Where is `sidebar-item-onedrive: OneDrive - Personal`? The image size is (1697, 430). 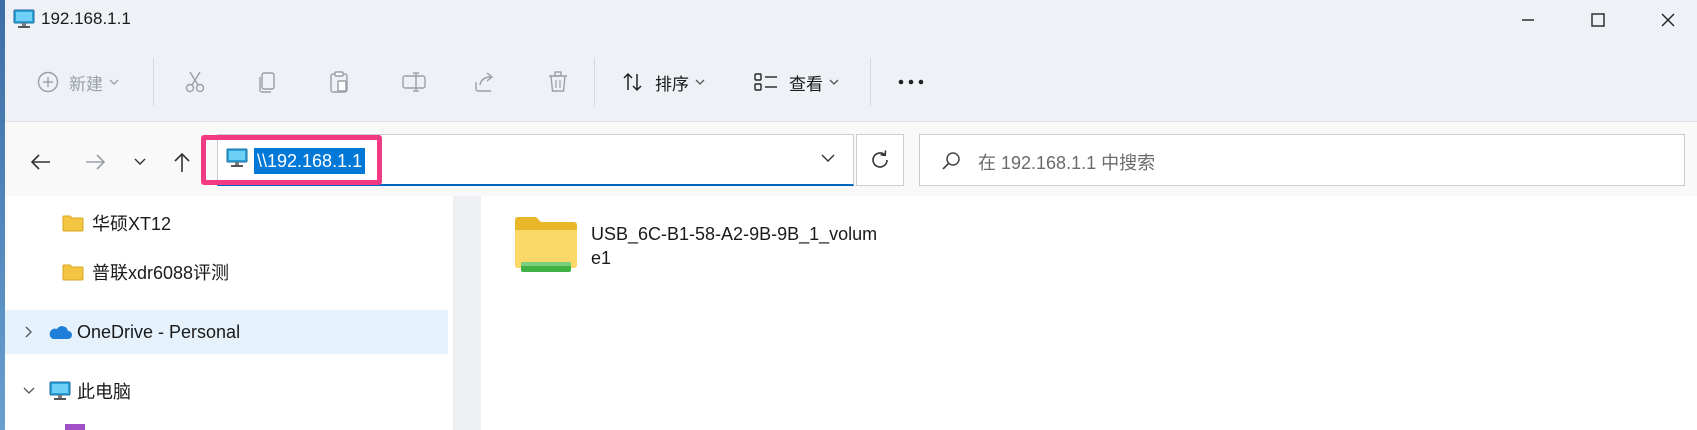 sidebar-item-onedrive: OneDrive - Personal is located at coordinates (226, 332).